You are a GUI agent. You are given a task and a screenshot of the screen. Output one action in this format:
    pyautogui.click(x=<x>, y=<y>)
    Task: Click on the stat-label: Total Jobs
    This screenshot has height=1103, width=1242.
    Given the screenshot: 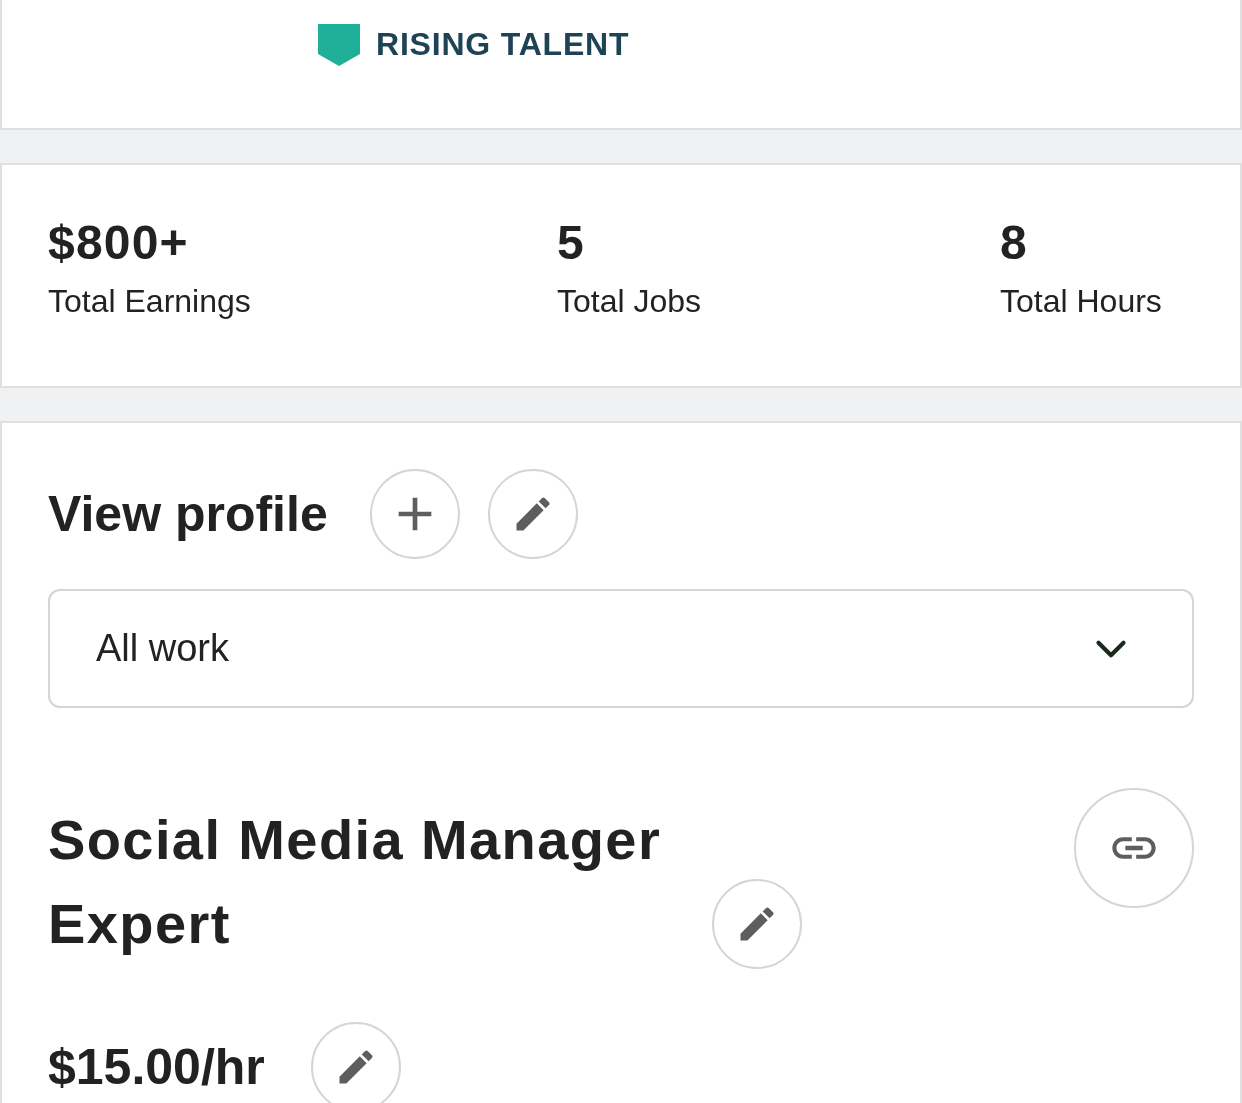 What is the action you would take?
    pyautogui.click(x=630, y=301)
    